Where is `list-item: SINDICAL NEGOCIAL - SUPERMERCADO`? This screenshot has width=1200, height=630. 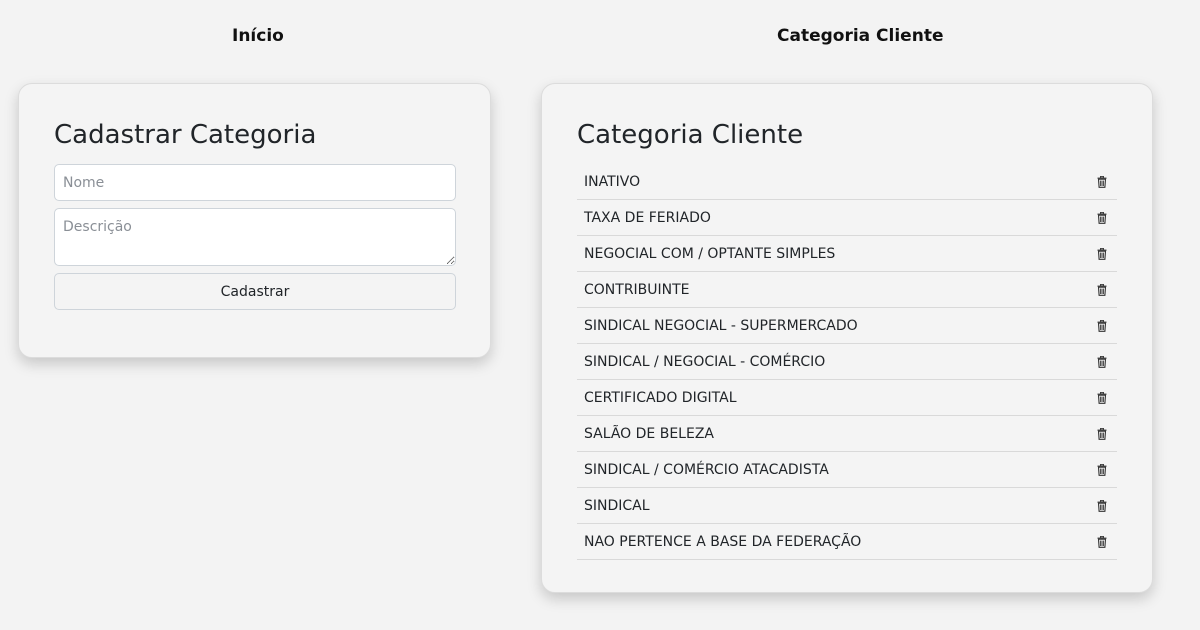
list-item: SINDICAL NEGOCIAL - SUPERMERCADO is located at coordinates (847, 326).